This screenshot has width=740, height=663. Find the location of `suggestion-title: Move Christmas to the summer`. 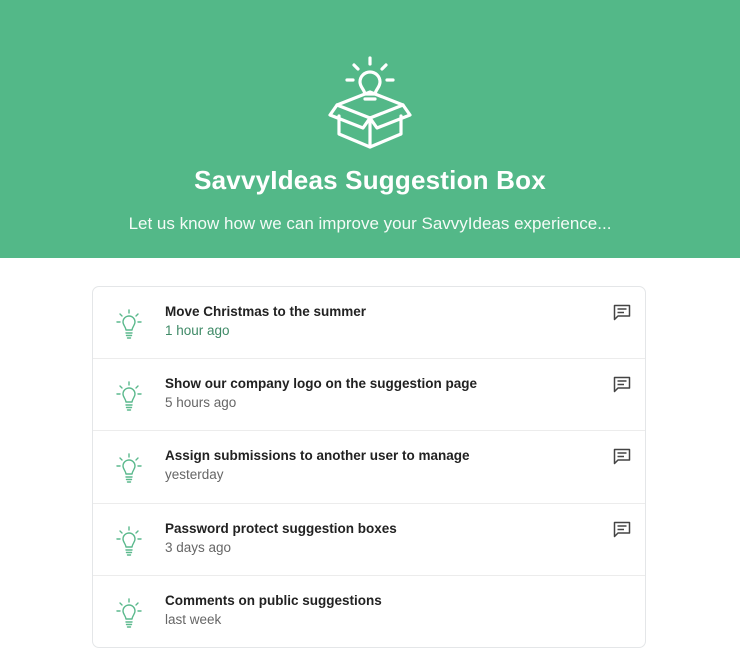

suggestion-title: Move Christmas to the summer is located at coordinates (265, 311).